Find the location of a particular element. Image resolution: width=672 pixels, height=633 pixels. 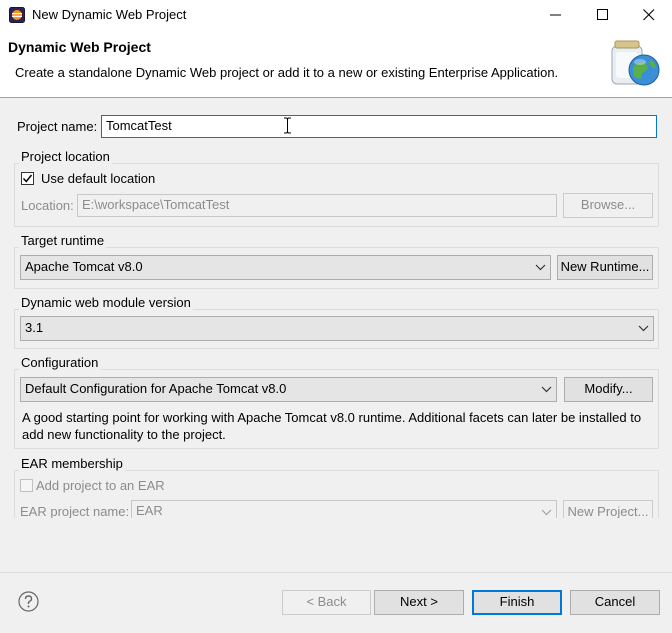

add-to-ear-label: Add project to an EAR is located at coordinates (100, 485).